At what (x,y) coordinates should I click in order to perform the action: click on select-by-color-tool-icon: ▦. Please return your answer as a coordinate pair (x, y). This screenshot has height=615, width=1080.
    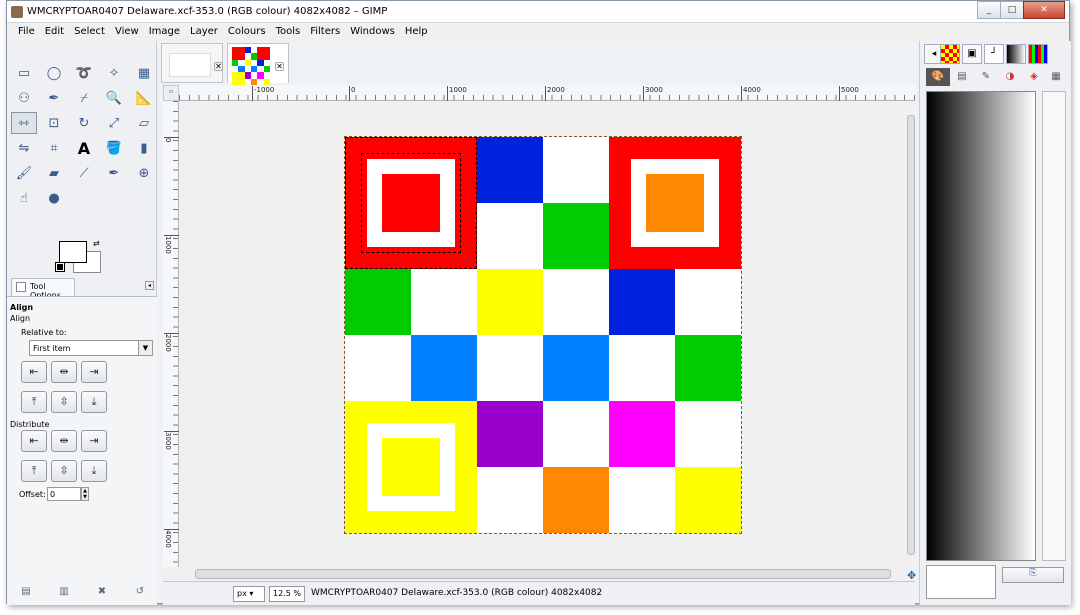
    Looking at the image, I should click on (144, 73).